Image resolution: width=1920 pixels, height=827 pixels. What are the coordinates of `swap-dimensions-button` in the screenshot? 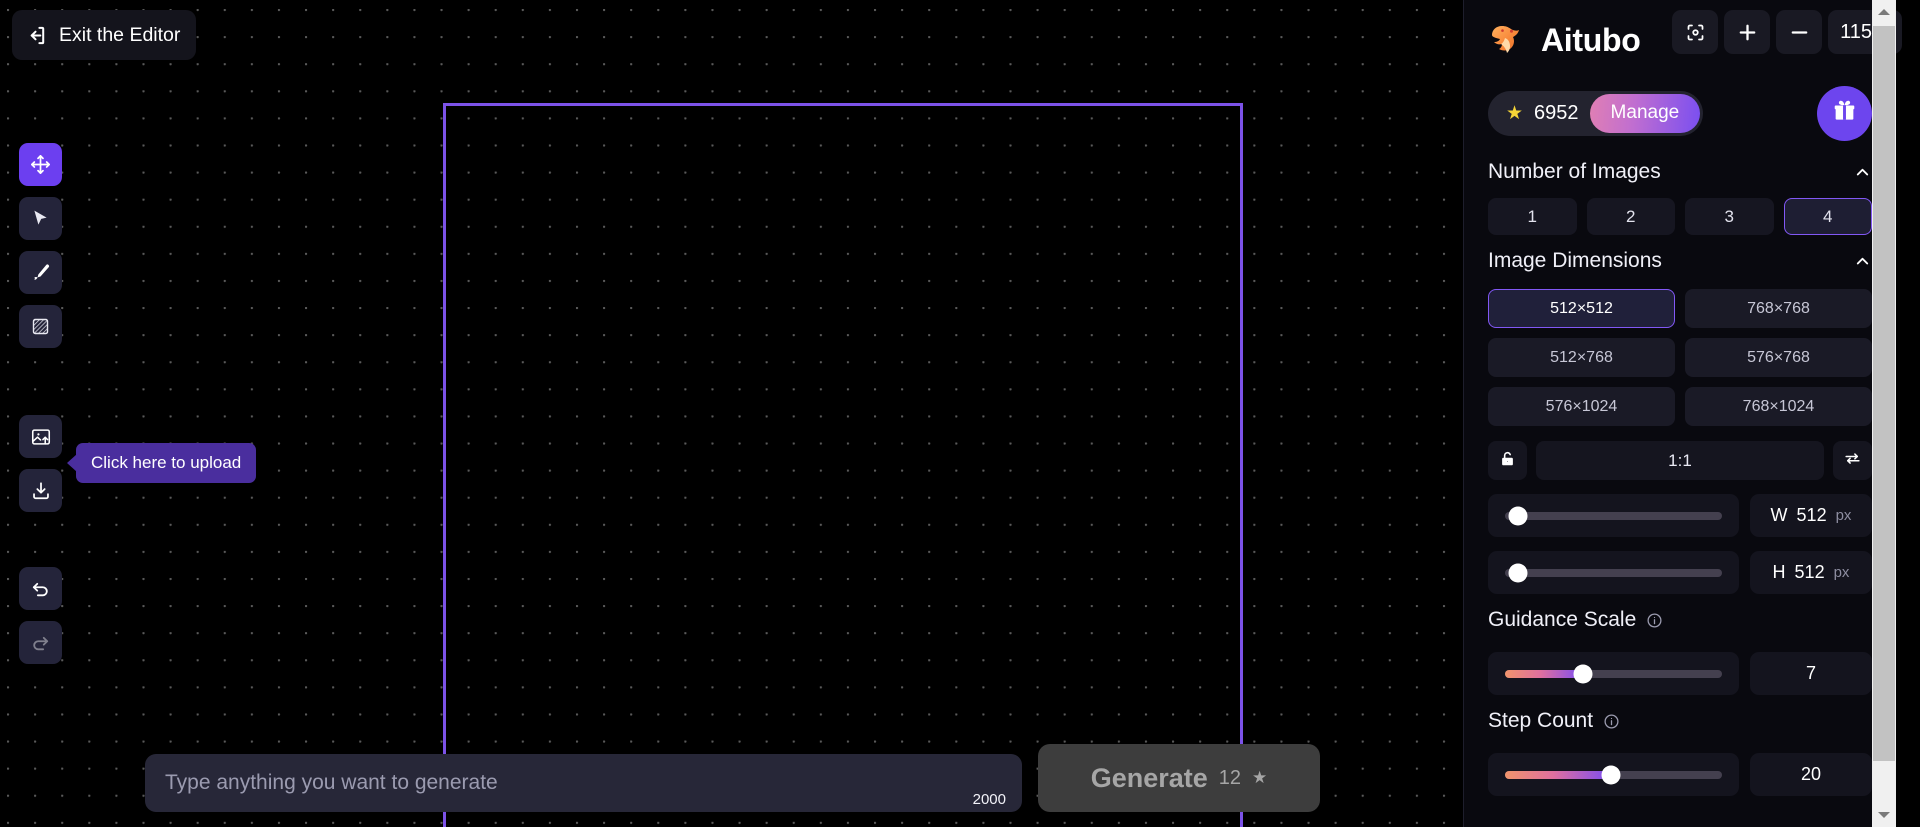 It's located at (1852, 460).